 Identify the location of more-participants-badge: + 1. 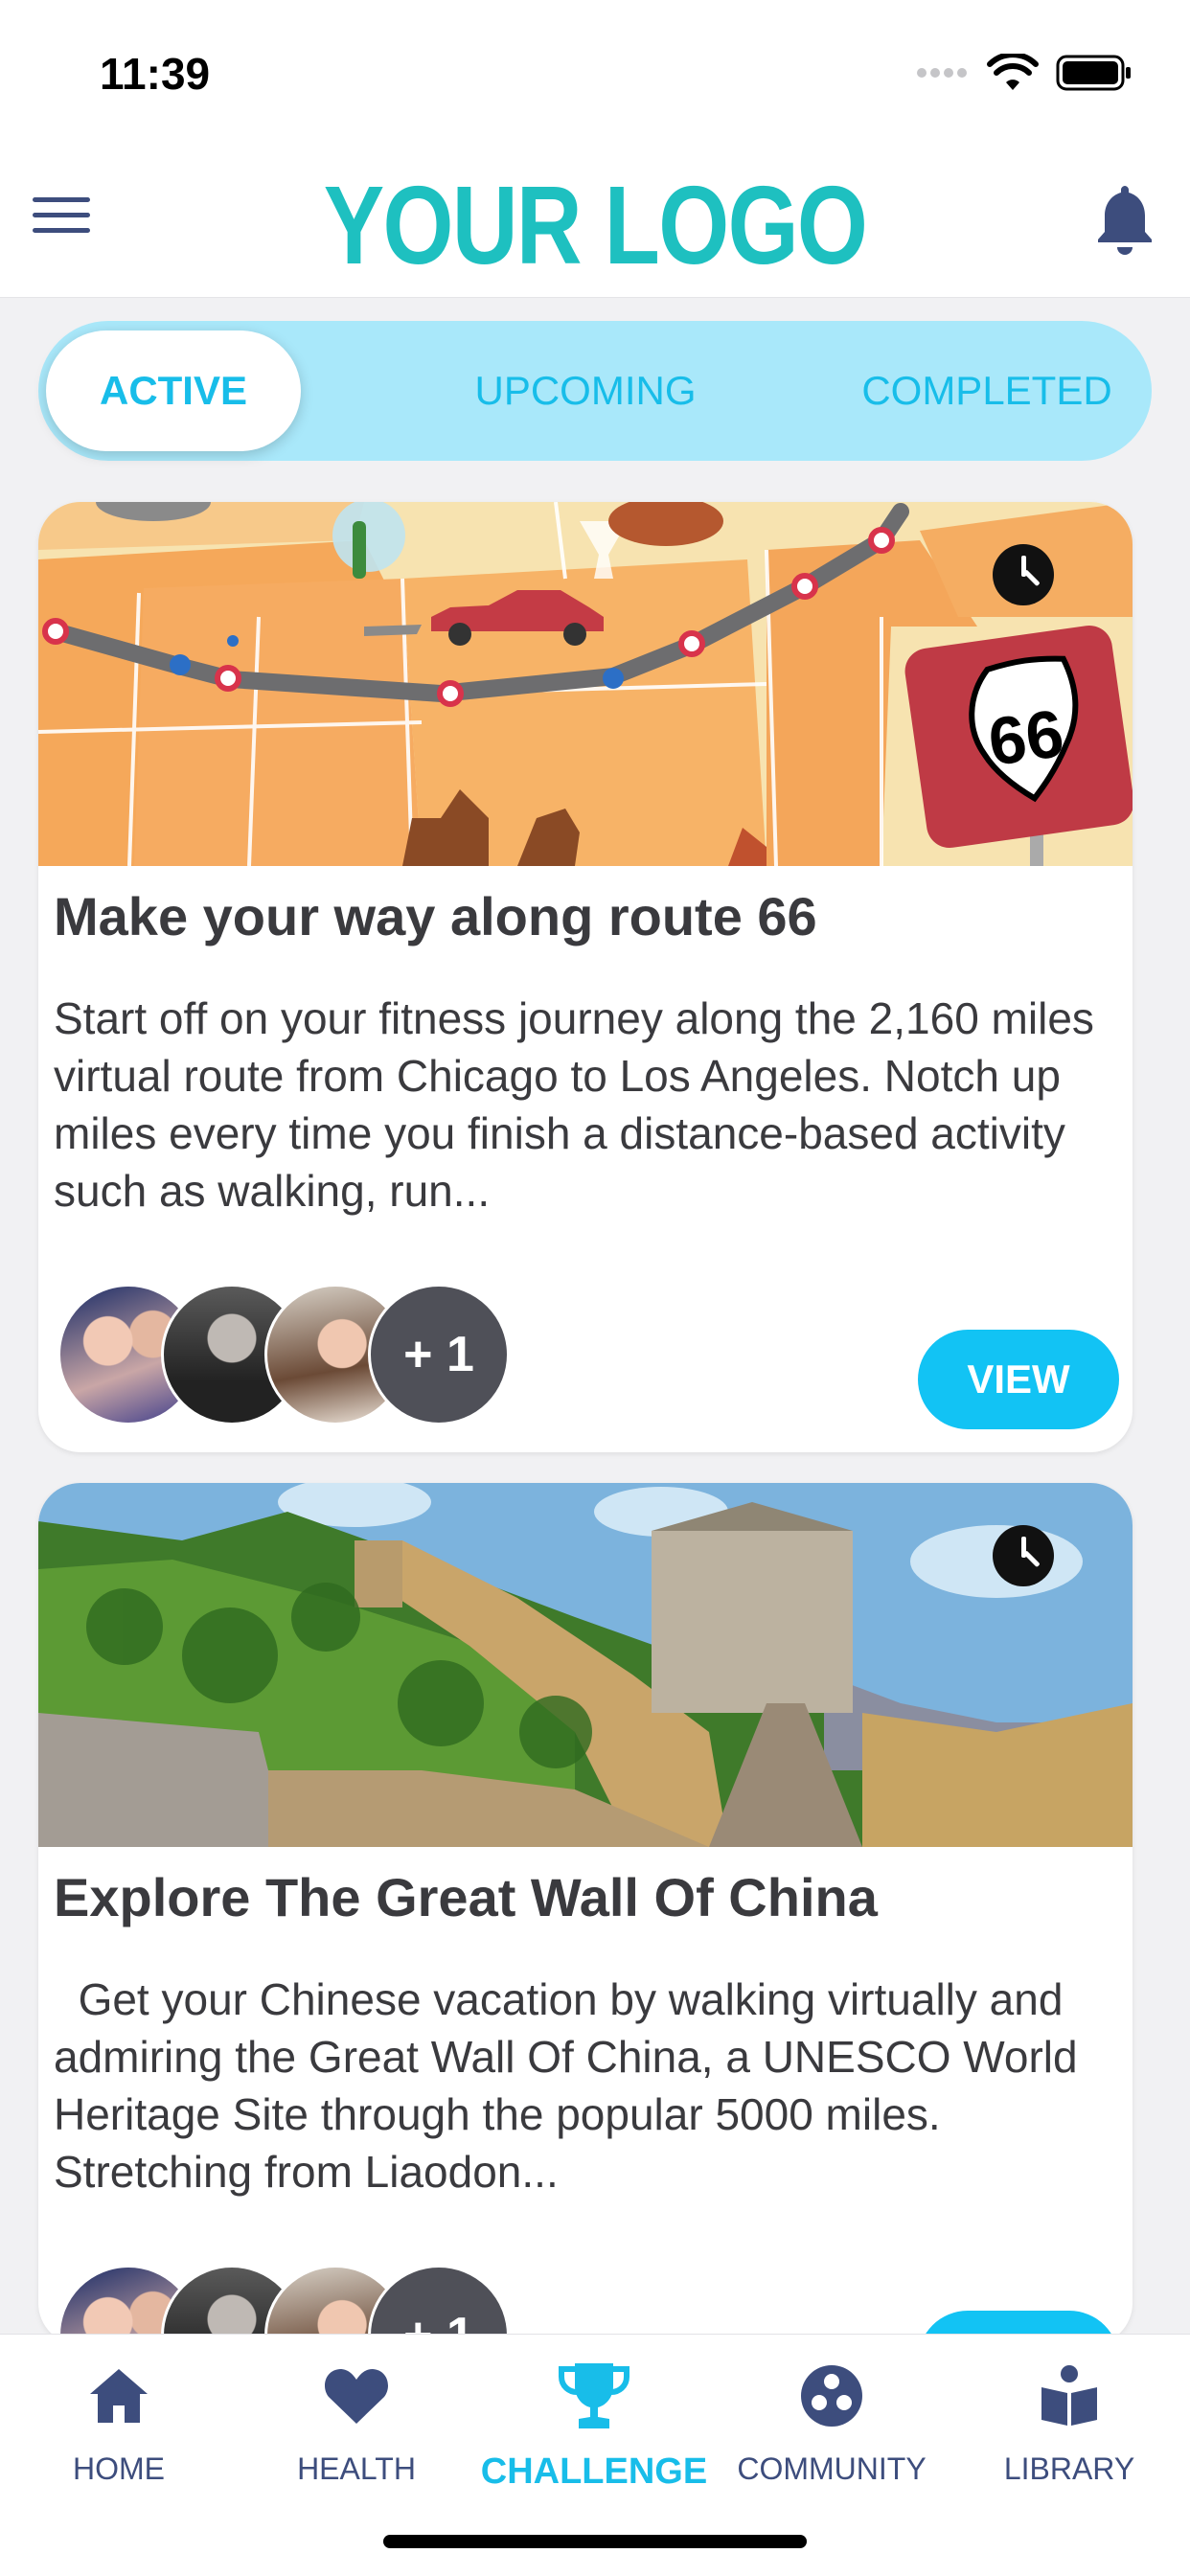
(439, 1354).